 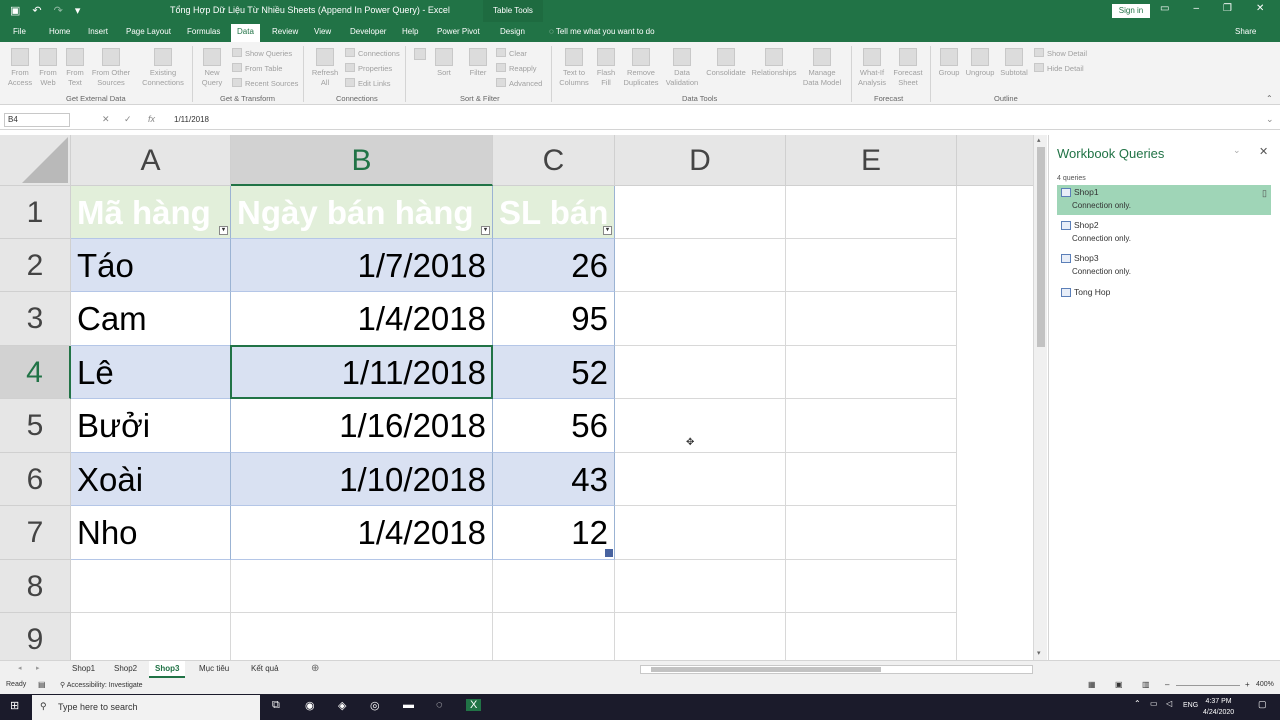 I want to click on advanced-filter-button: Advanced, so click(x=519, y=83).